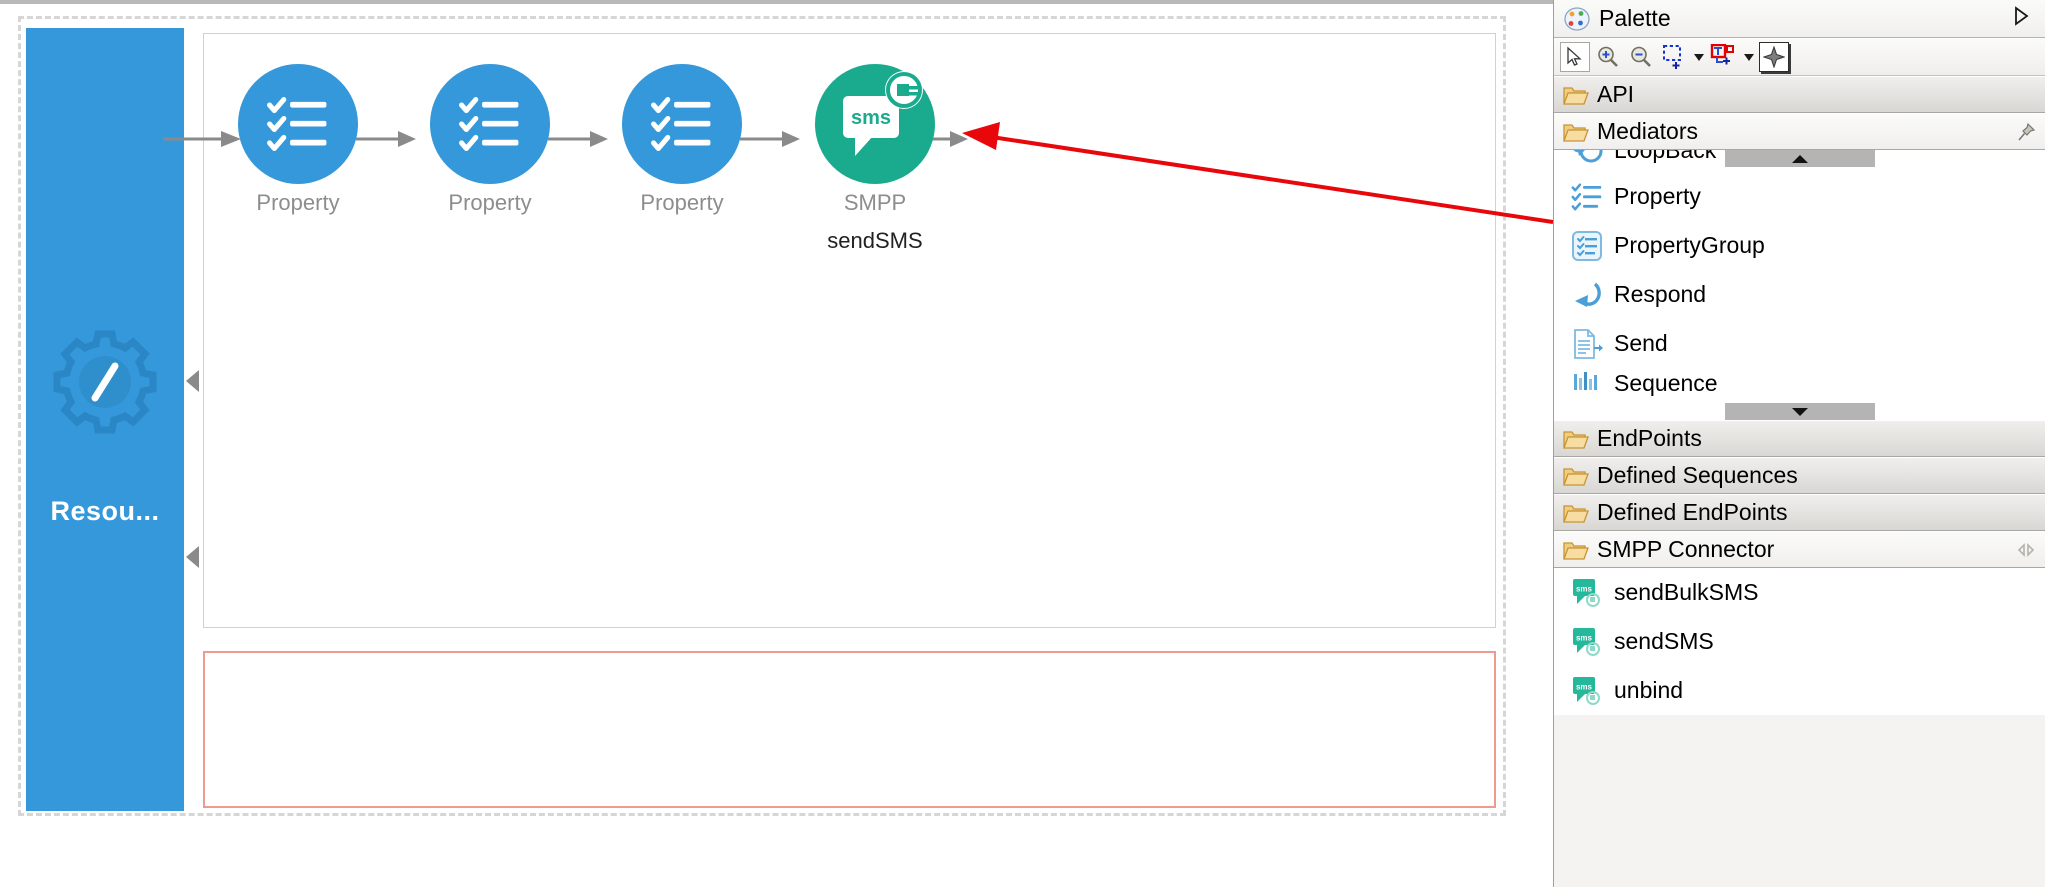 The image size is (2045, 887). What do you see at coordinates (1799, 158) in the screenshot?
I see `scroll-up-arrow` at bounding box center [1799, 158].